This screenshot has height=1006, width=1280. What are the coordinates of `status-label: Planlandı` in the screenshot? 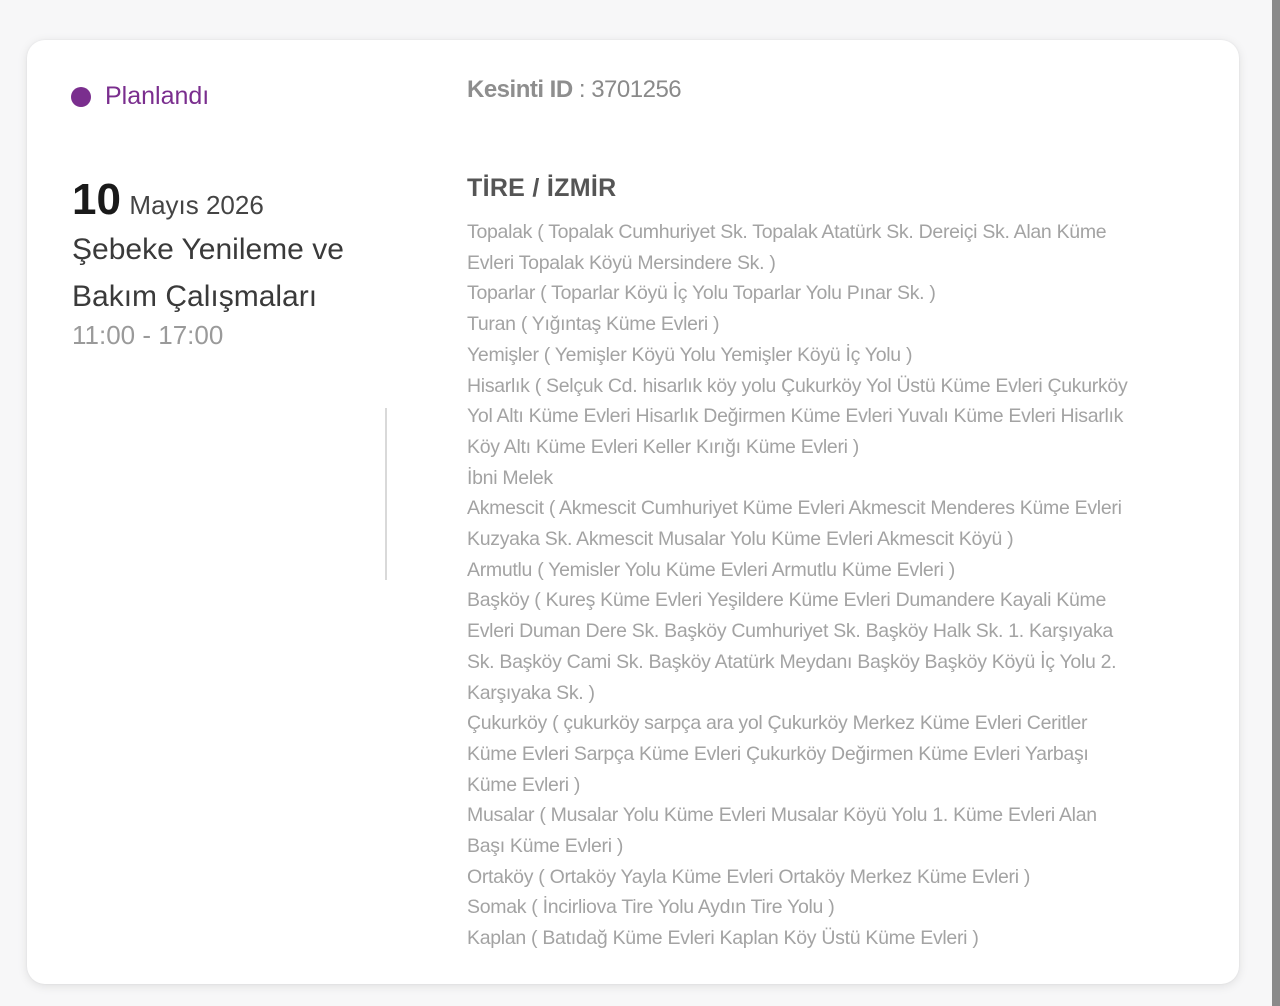 It's located at (157, 96).